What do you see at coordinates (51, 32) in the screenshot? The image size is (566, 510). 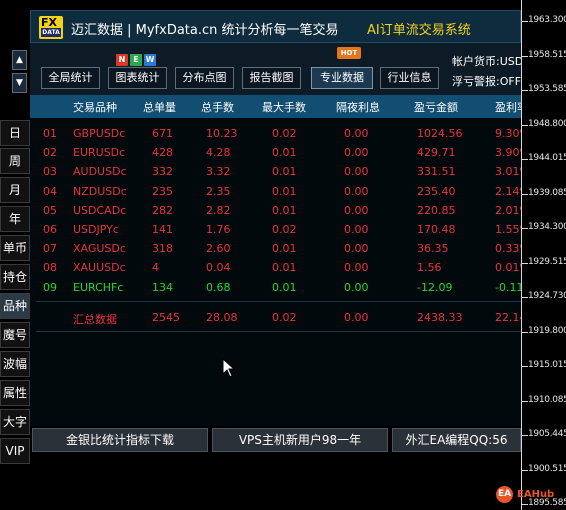 I see `logo-data-text: DATA` at bounding box center [51, 32].